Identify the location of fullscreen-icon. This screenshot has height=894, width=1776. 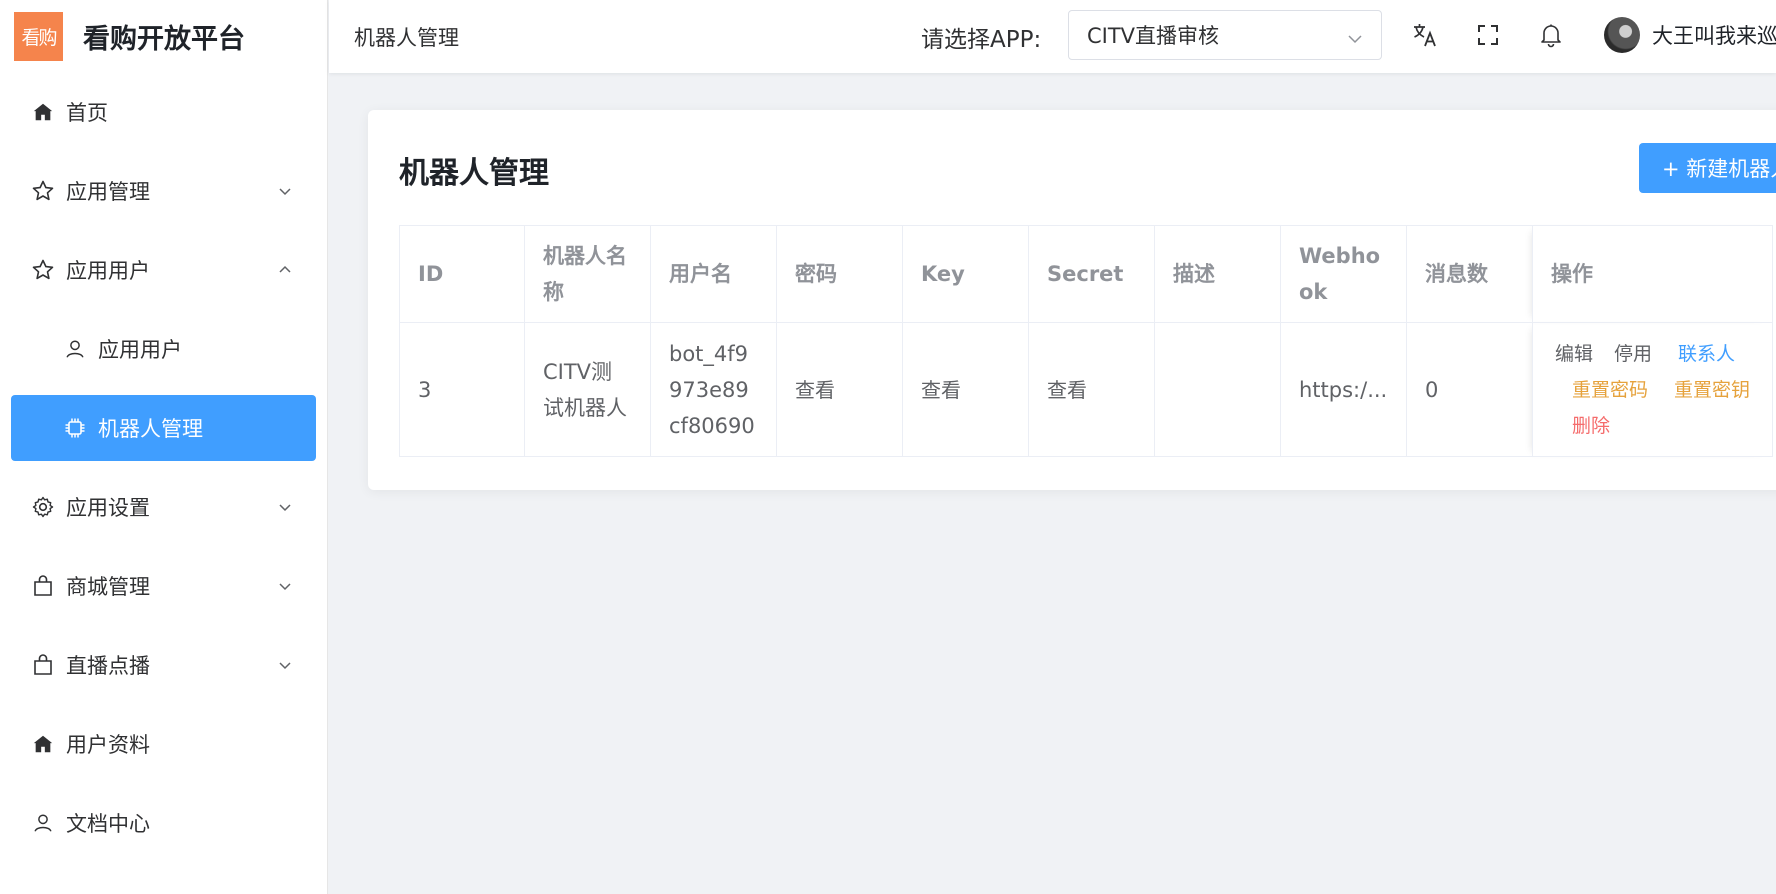
(1488, 35).